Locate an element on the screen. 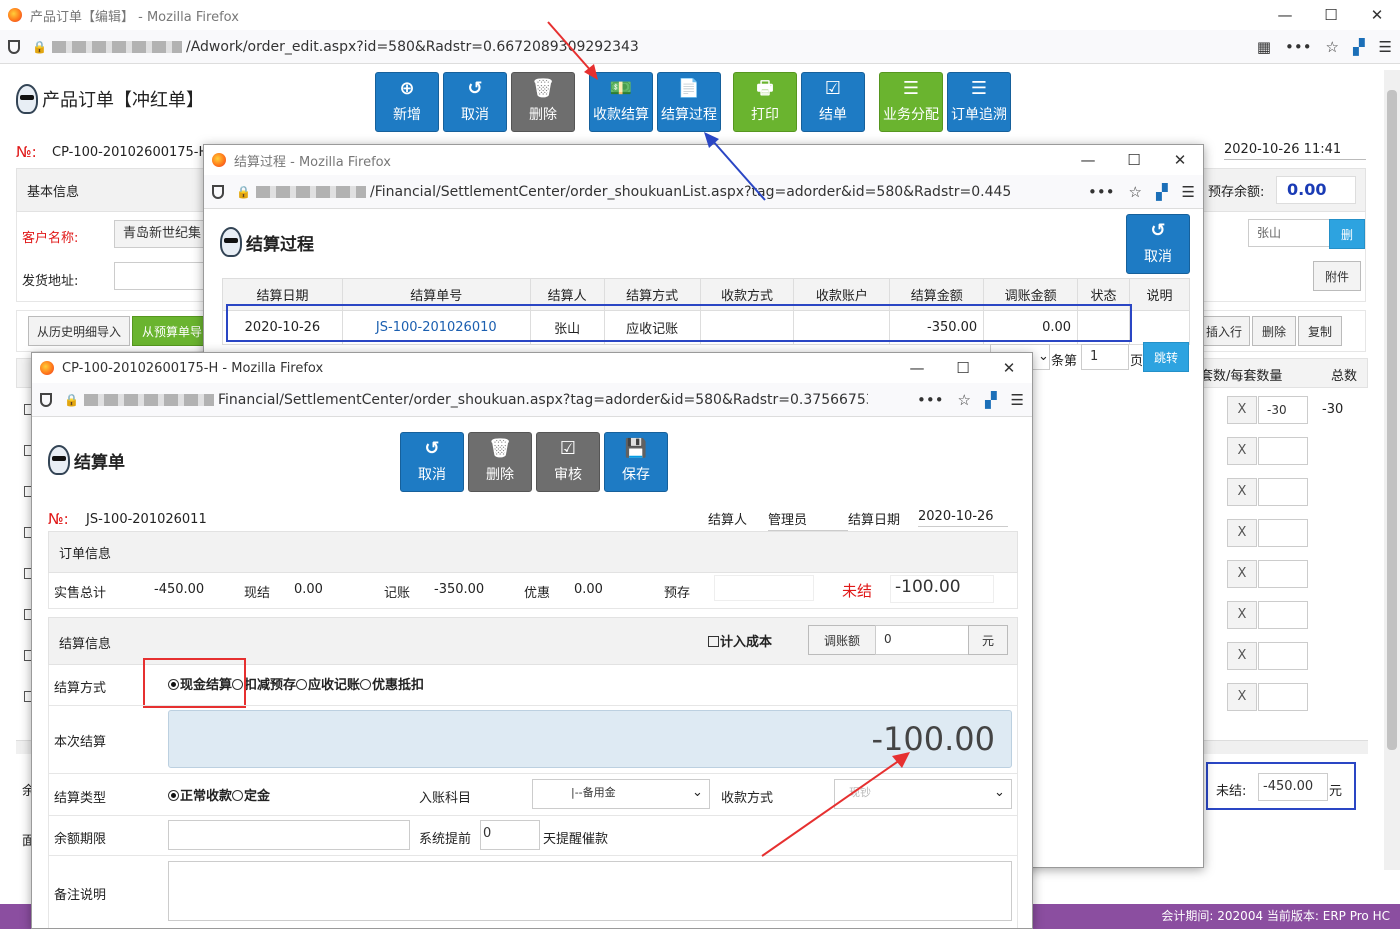 The width and height of the screenshot is (1400, 929). red-arrow-to-amount is located at coordinates (835, 804).